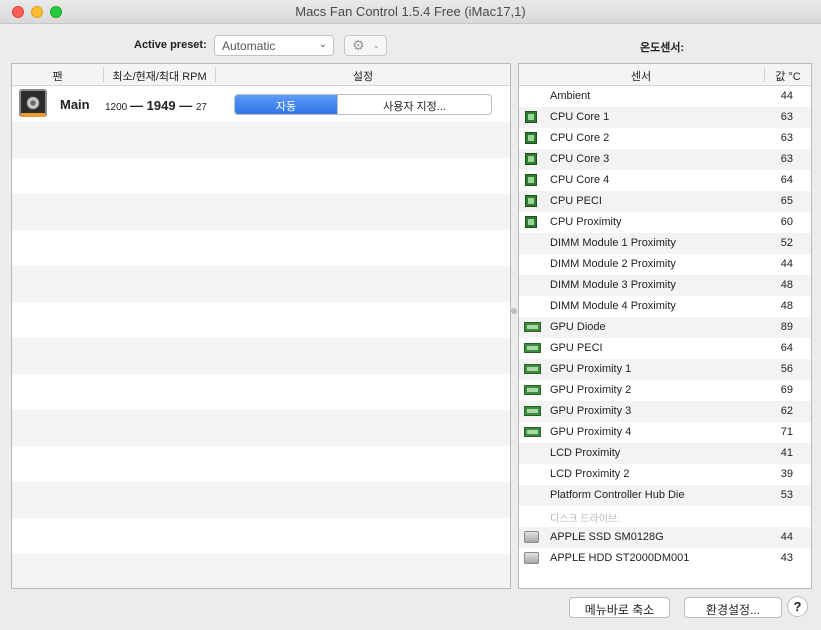 Image resolution: width=821 pixels, height=630 pixels. What do you see at coordinates (410, 12) in the screenshot?
I see `title-bar: Macs Fan Control 1.5.4 Free (iMac17,1)` at bounding box center [410, 12].